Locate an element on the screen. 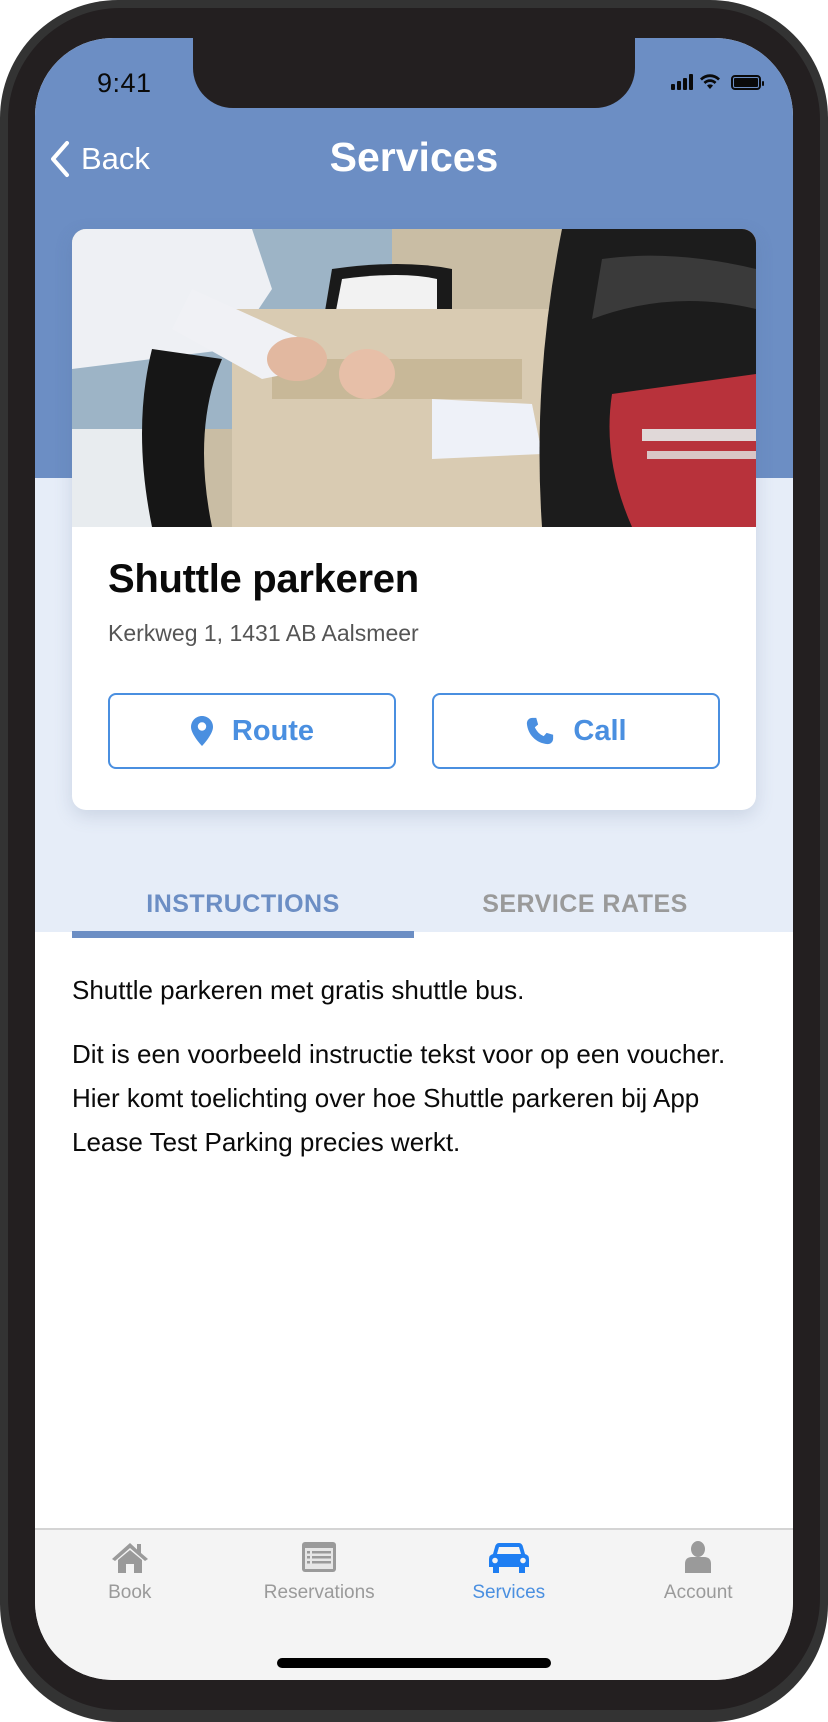 The height and width of the screenshot is (1722, 828). call-button: Call is located at coordinates (576, 731).